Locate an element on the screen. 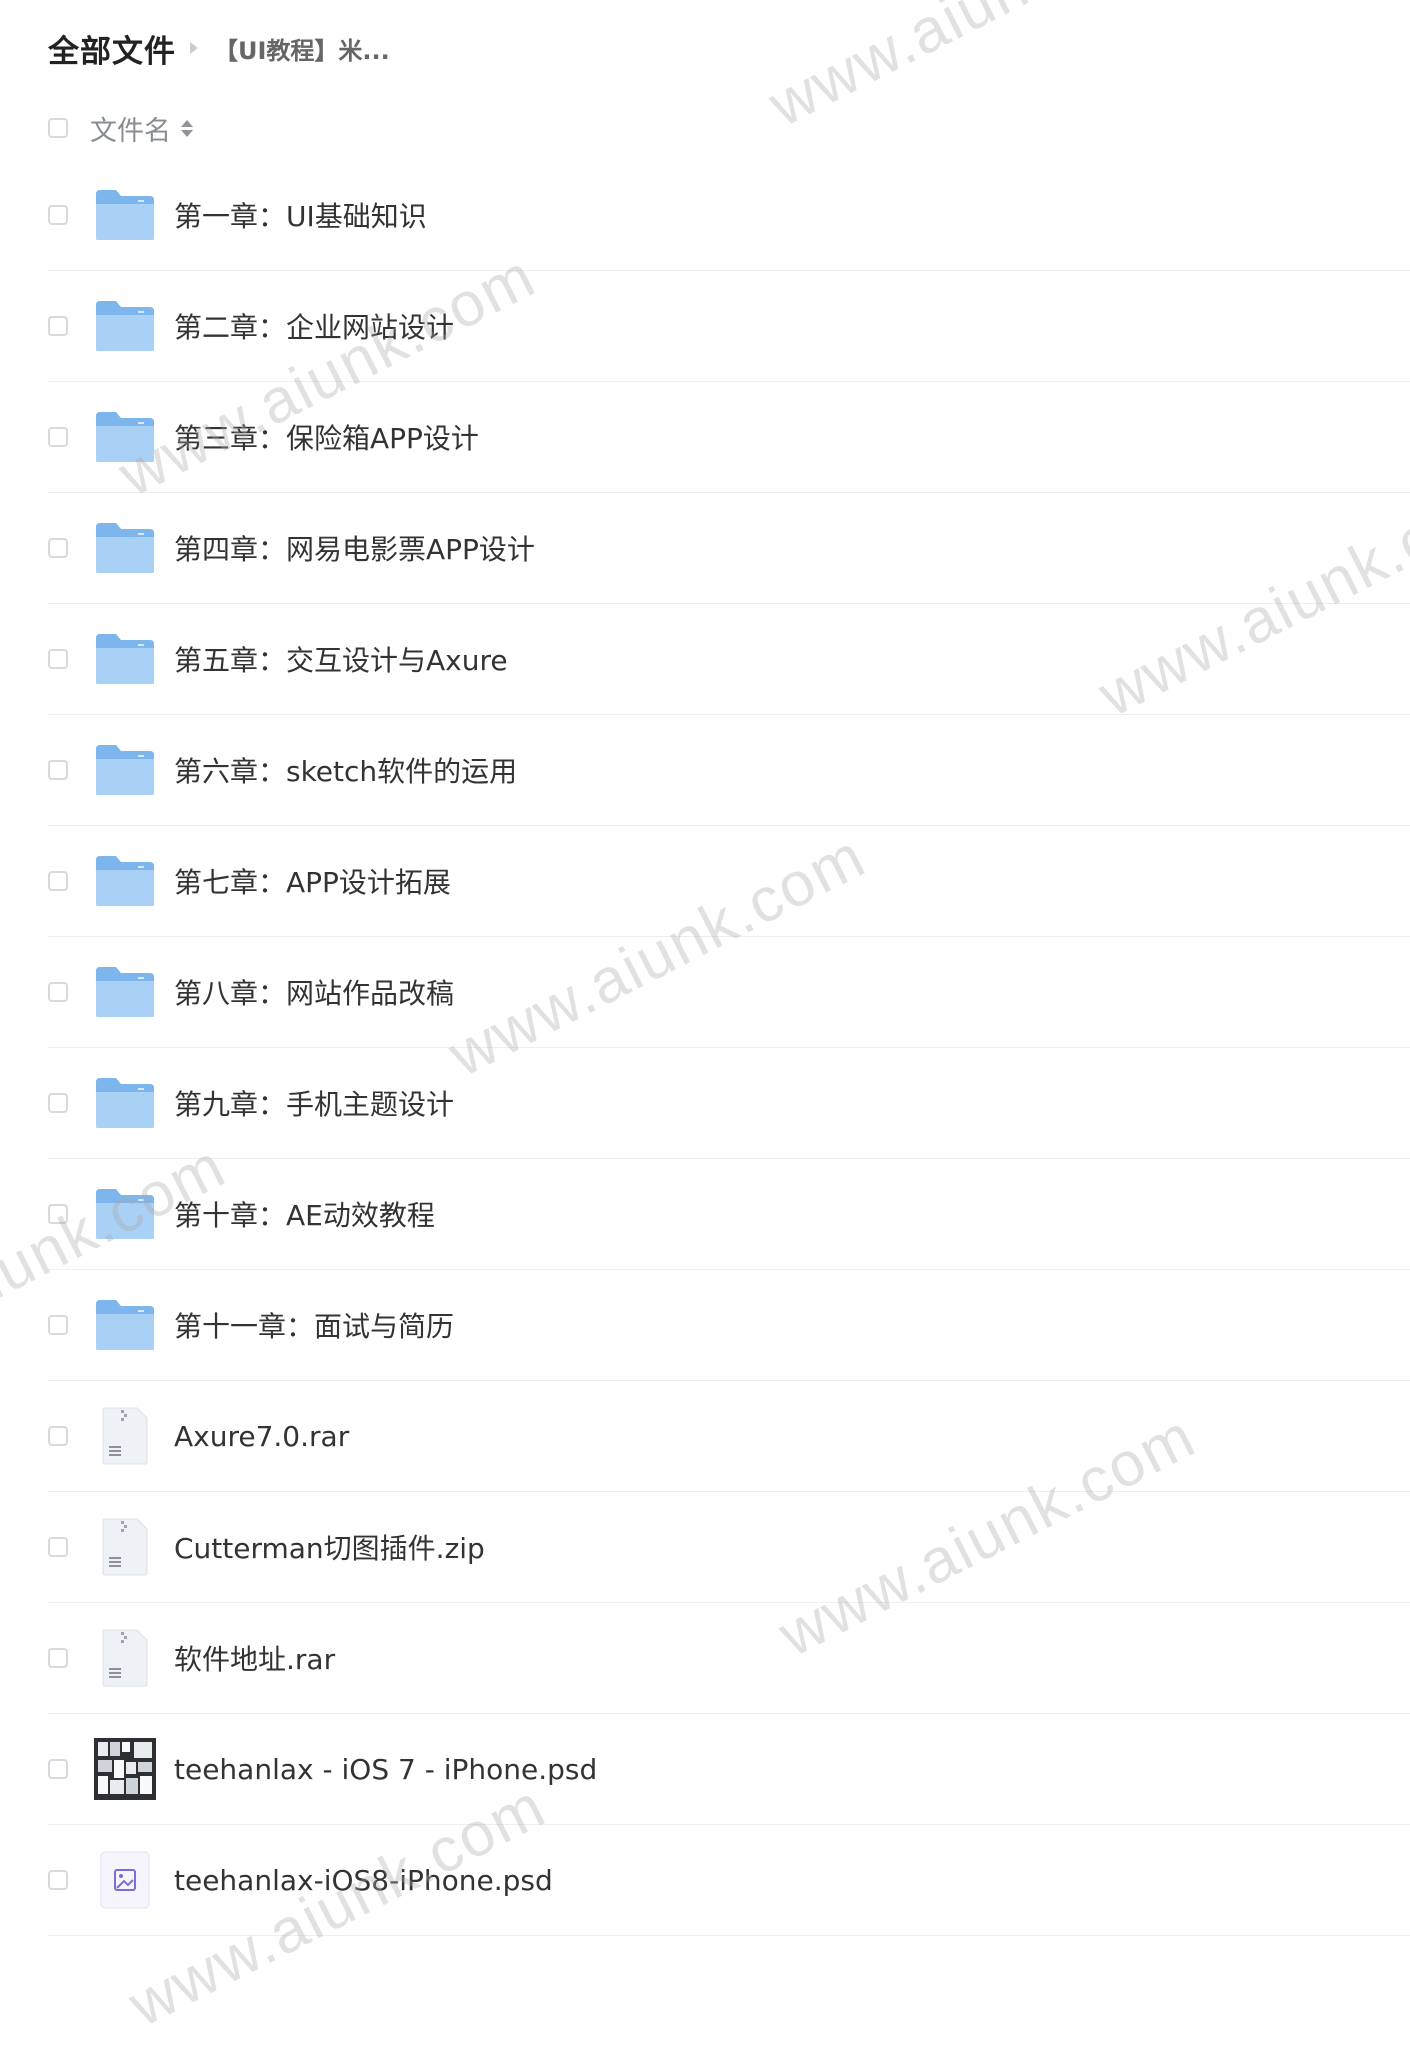 The image size is (1410, 2066). file-row: 第五章：交互设计与Axure is located at coordinates (729, 659).